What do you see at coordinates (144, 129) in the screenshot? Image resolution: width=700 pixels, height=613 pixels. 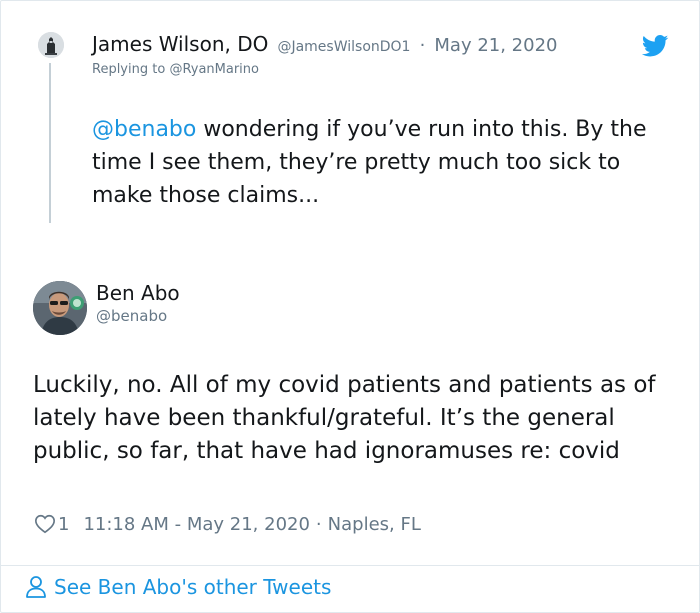 I see `parent-mention-link: @benabo` at bounding box center [144, 129].